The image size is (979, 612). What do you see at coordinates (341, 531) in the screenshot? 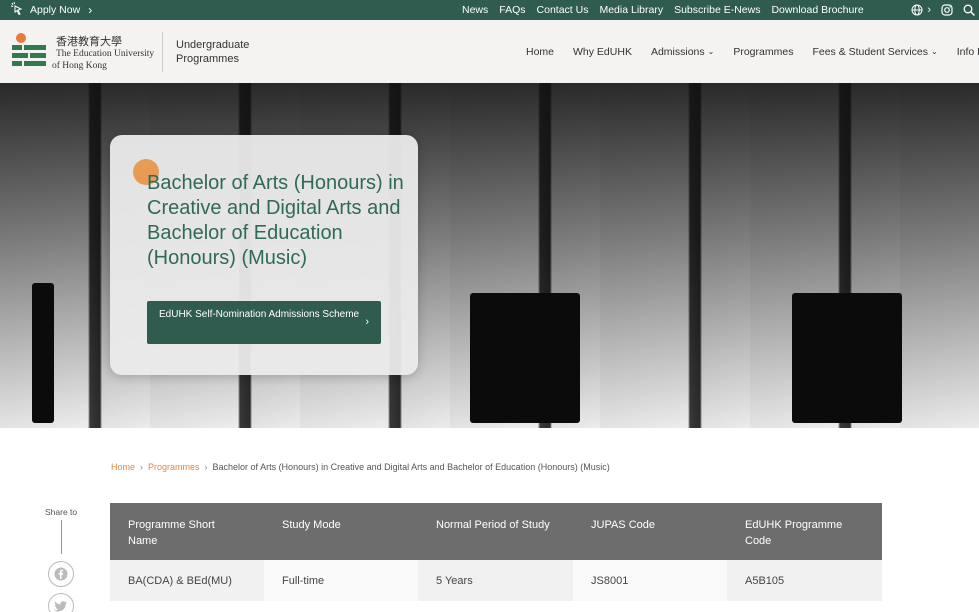
I see `column-header: Study Mode` at bounding box center [341, 531].